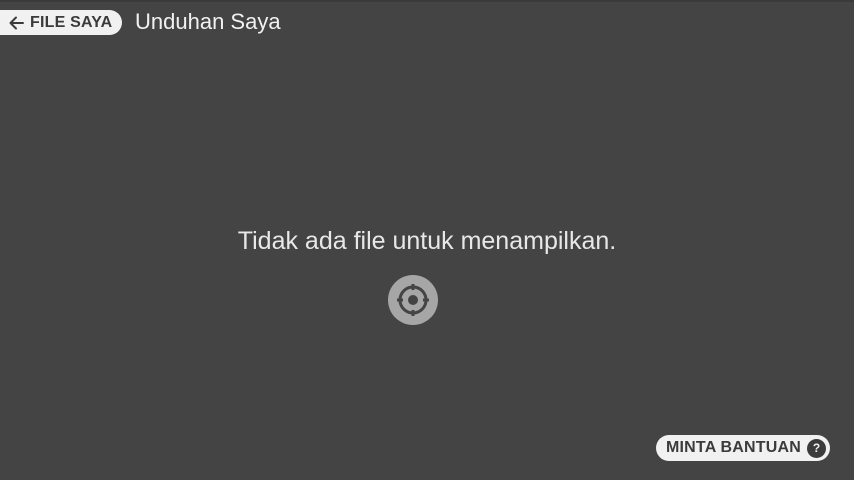 The width and height of the screenshot is (854, 480). I want to click on crosshair-target-icon, so click(413, 300).